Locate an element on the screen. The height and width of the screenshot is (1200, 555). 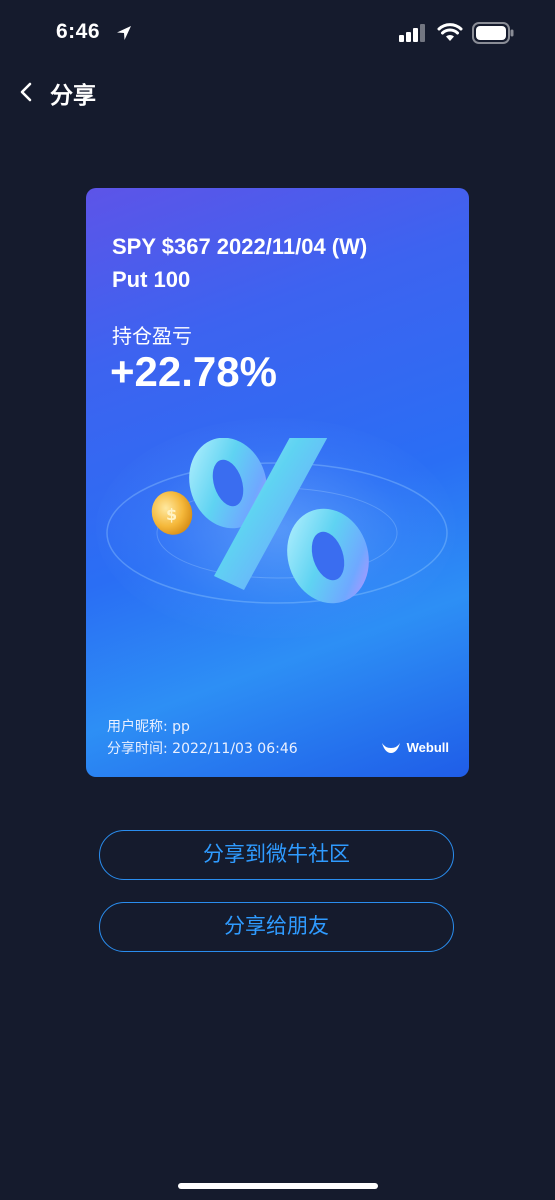
home-indicator is located at coordinates (278, 1186).